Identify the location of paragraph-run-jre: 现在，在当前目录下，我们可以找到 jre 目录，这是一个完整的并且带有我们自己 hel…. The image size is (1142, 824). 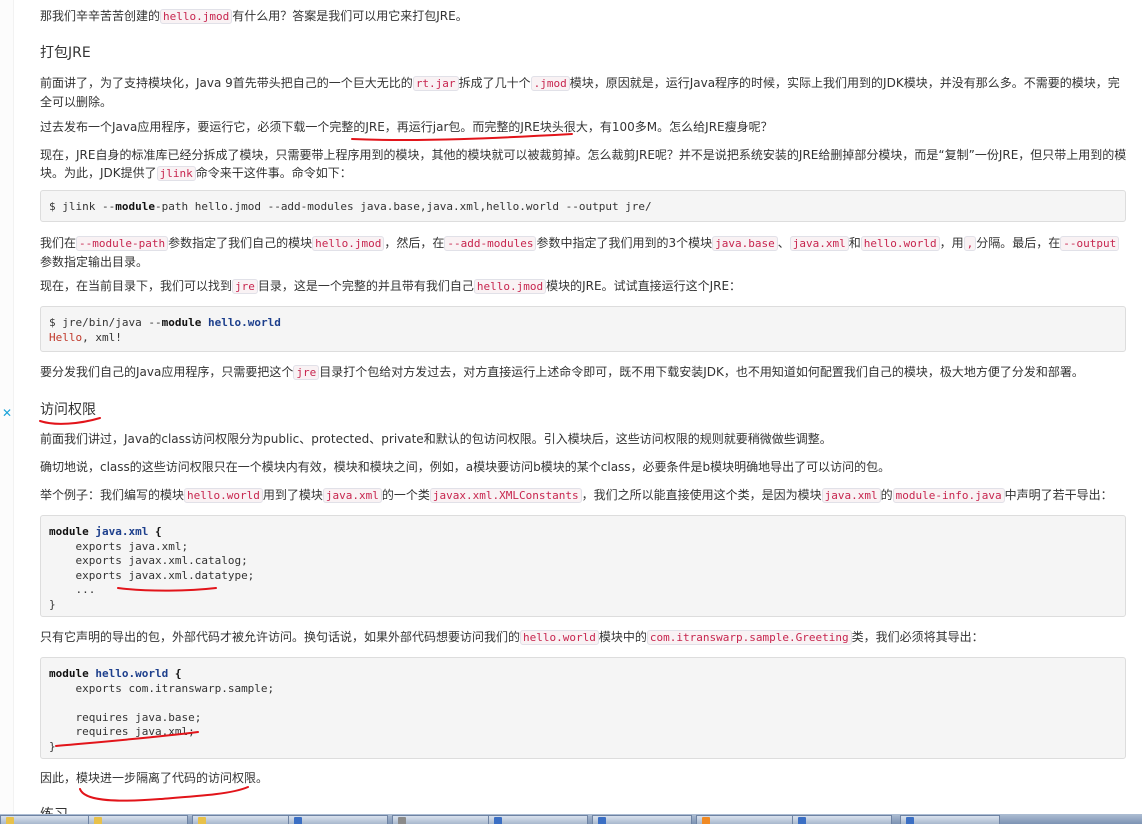
(585, 286).